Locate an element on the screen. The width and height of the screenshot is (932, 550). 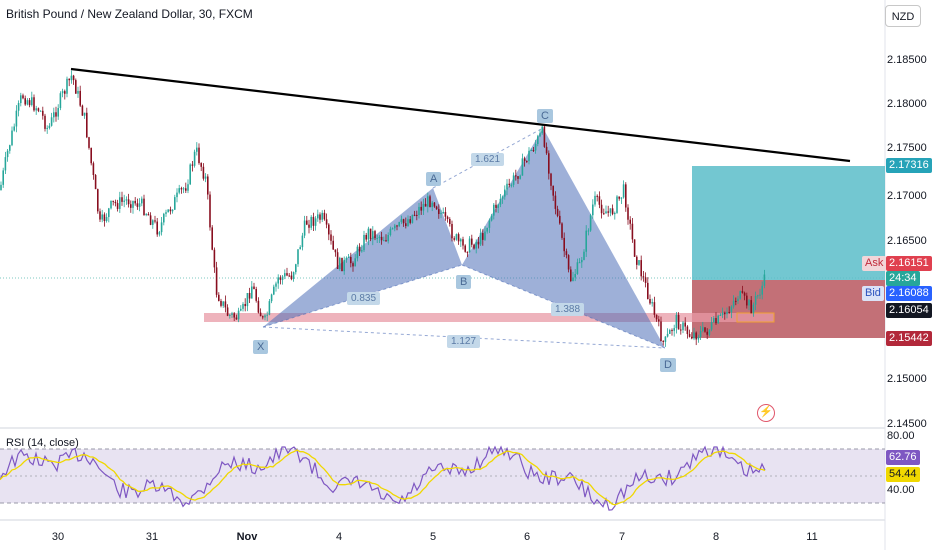
lightning-icon: ⚡ is located at coordinates (766, 413).